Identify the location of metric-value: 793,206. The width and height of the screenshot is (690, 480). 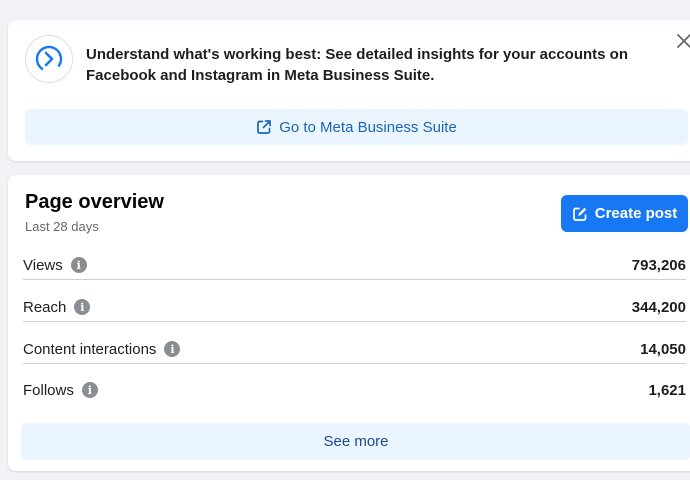
(658, 265).